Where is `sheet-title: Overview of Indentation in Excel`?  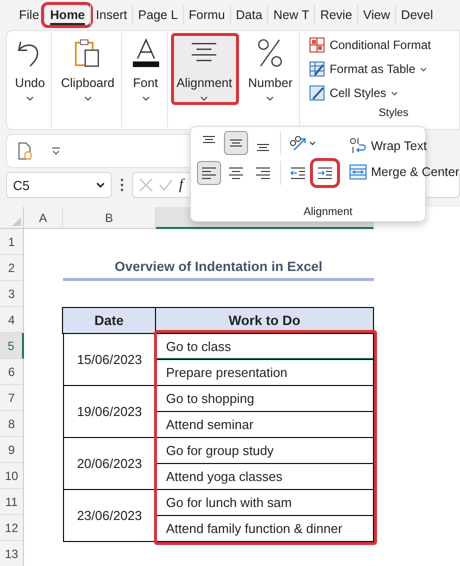
sheet-title: Overview of Indentation in Excel is located at coordinates (218, 268).